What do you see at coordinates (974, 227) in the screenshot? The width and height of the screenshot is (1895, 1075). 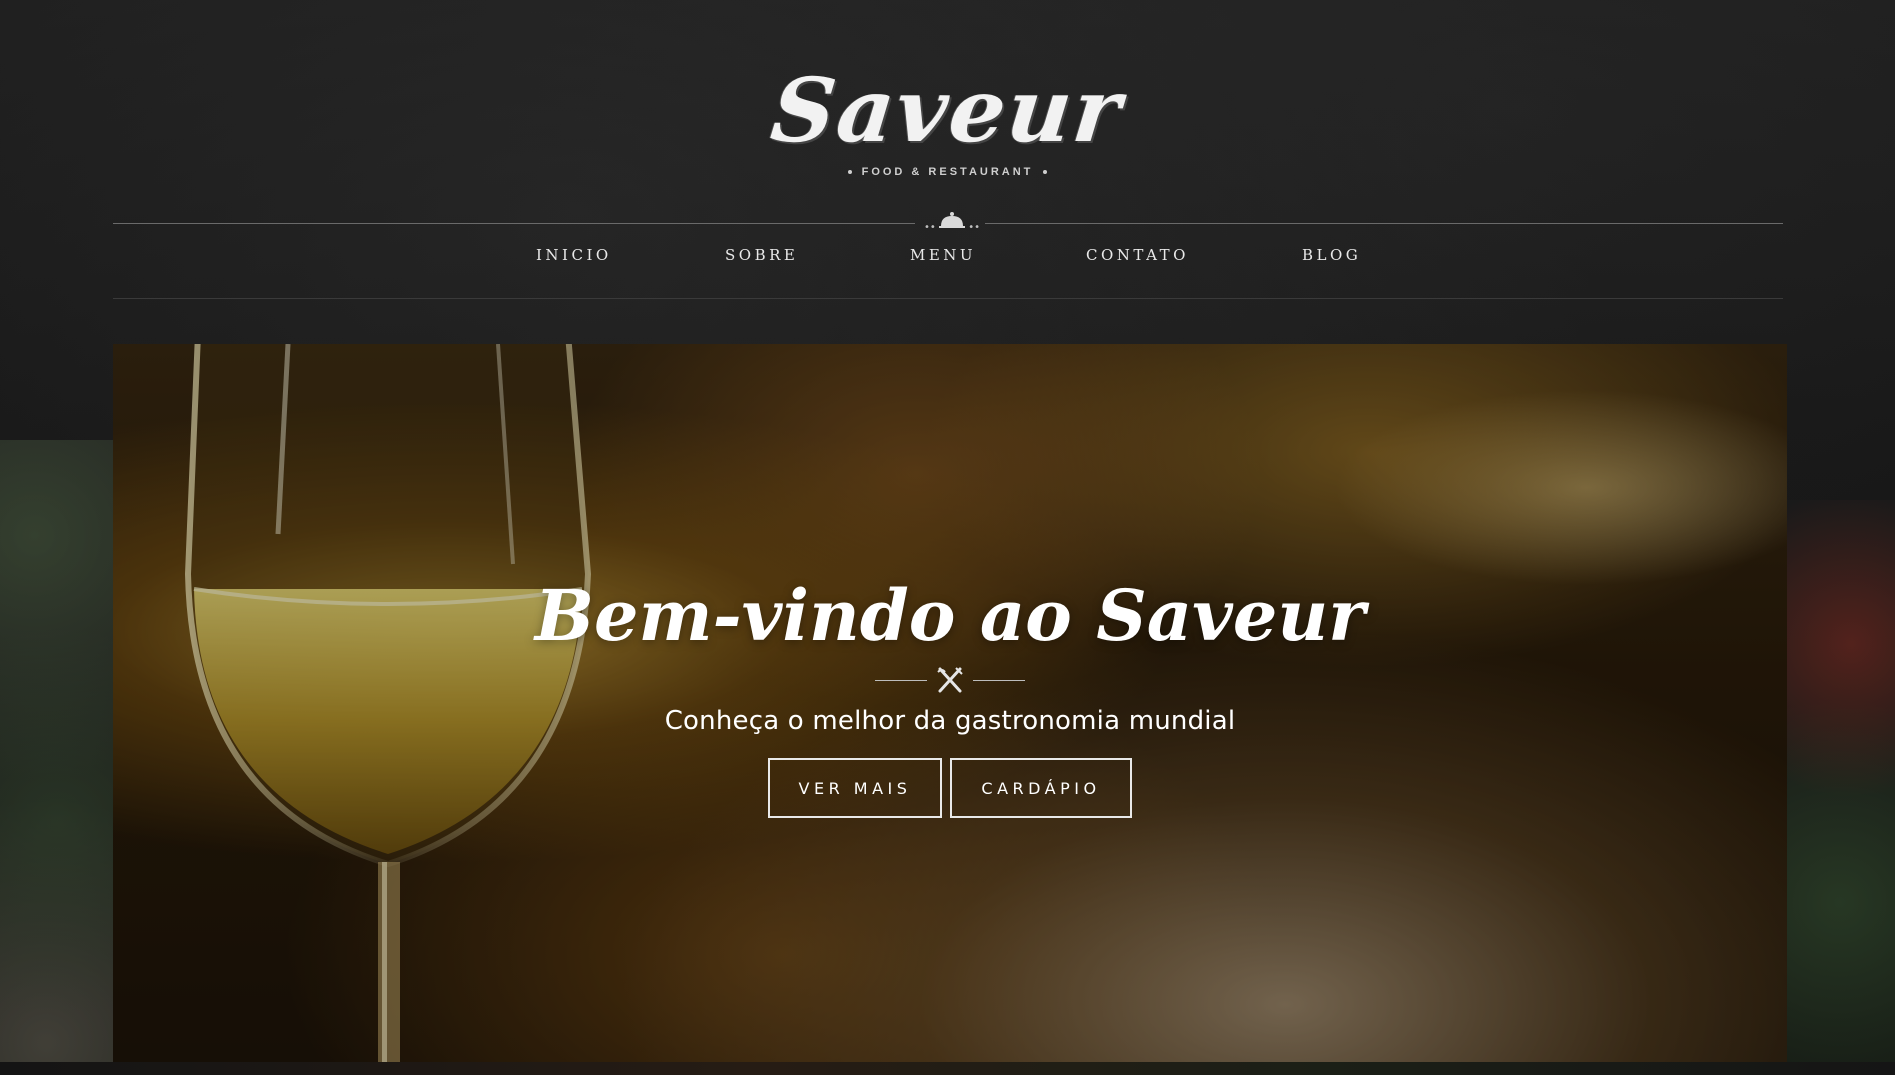 I see `cloche-dots-right: ••` at bounding box center [974, 227].